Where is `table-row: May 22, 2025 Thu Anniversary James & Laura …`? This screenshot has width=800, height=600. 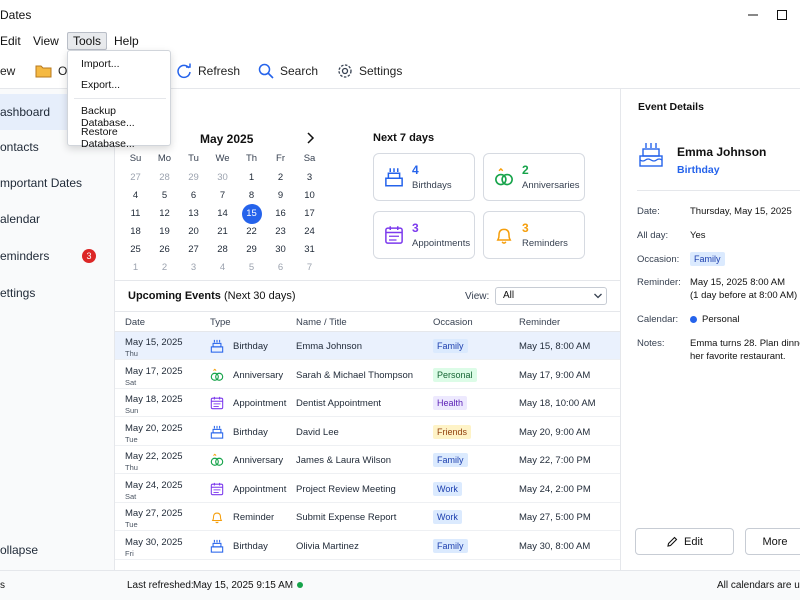 table-row: May 22, 2025 Thu Anniversary James & Laura … is located at coordinates (367, 460).